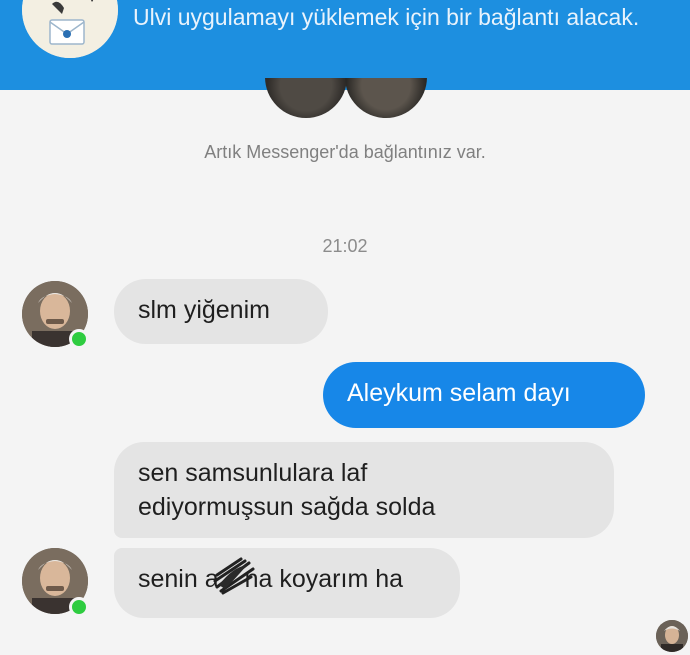  I want to click on message-text: na koyarım ha, so click(324, 579).